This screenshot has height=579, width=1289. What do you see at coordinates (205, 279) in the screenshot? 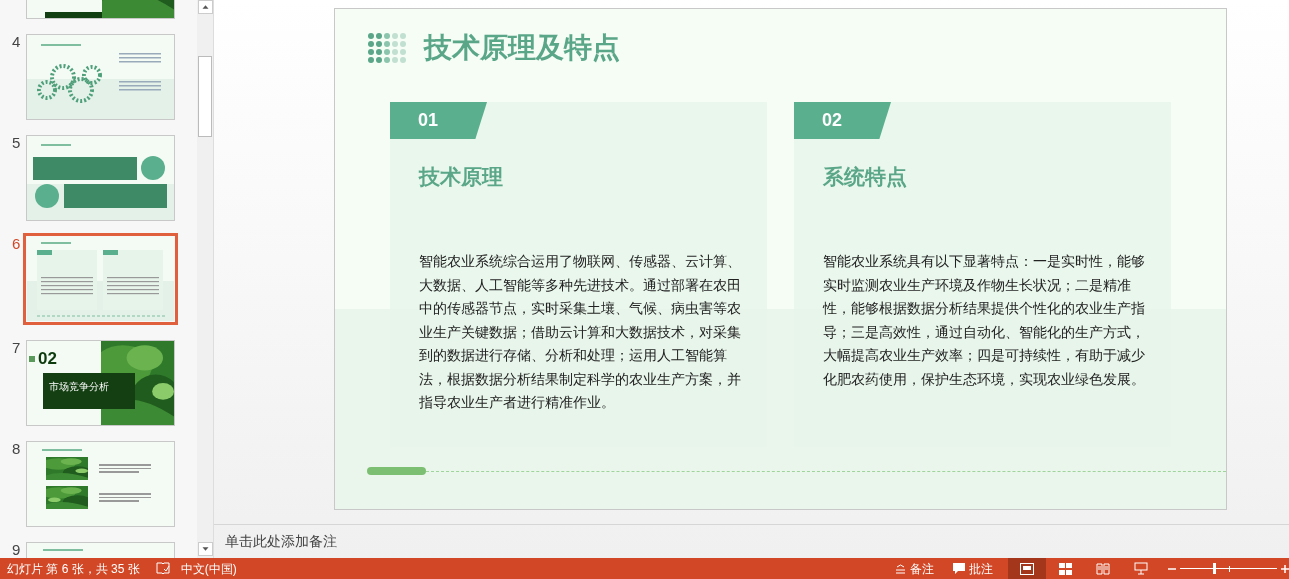
I see `scrollbar` at bounding box center [205, 279].